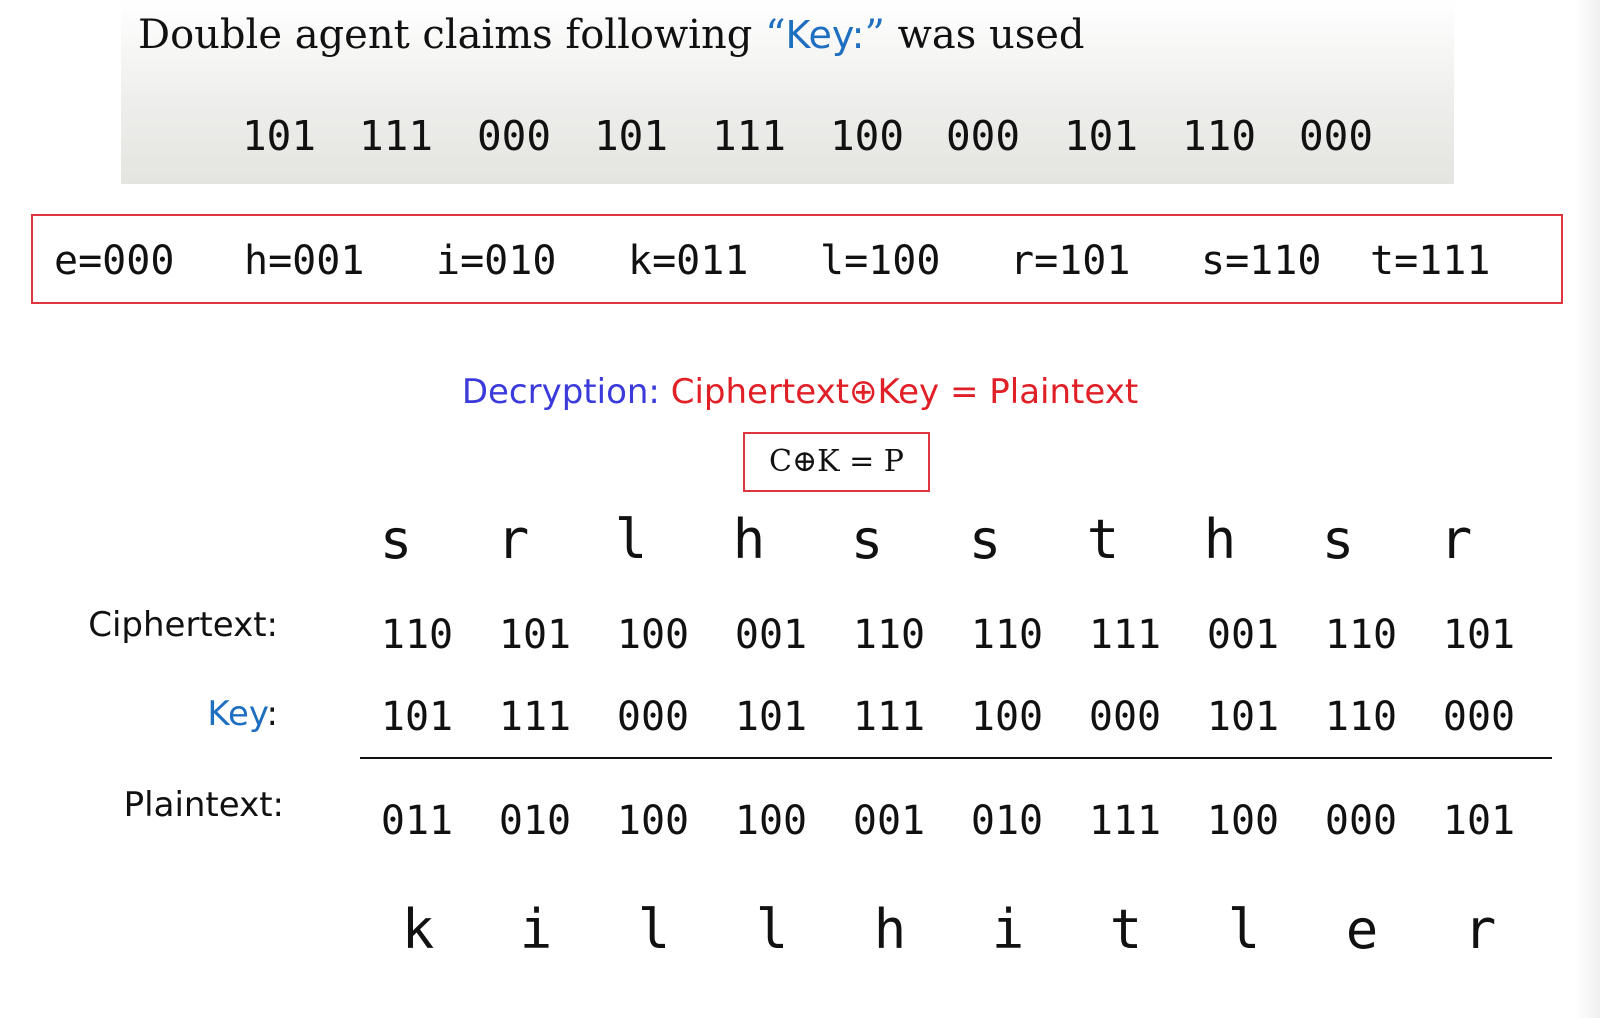 This screenshot has height=1018, width=1600. What do you see at coordinates (272, 714) in the screenshot?
I see `key-label-colon: :` at bounding box center [272, 714].